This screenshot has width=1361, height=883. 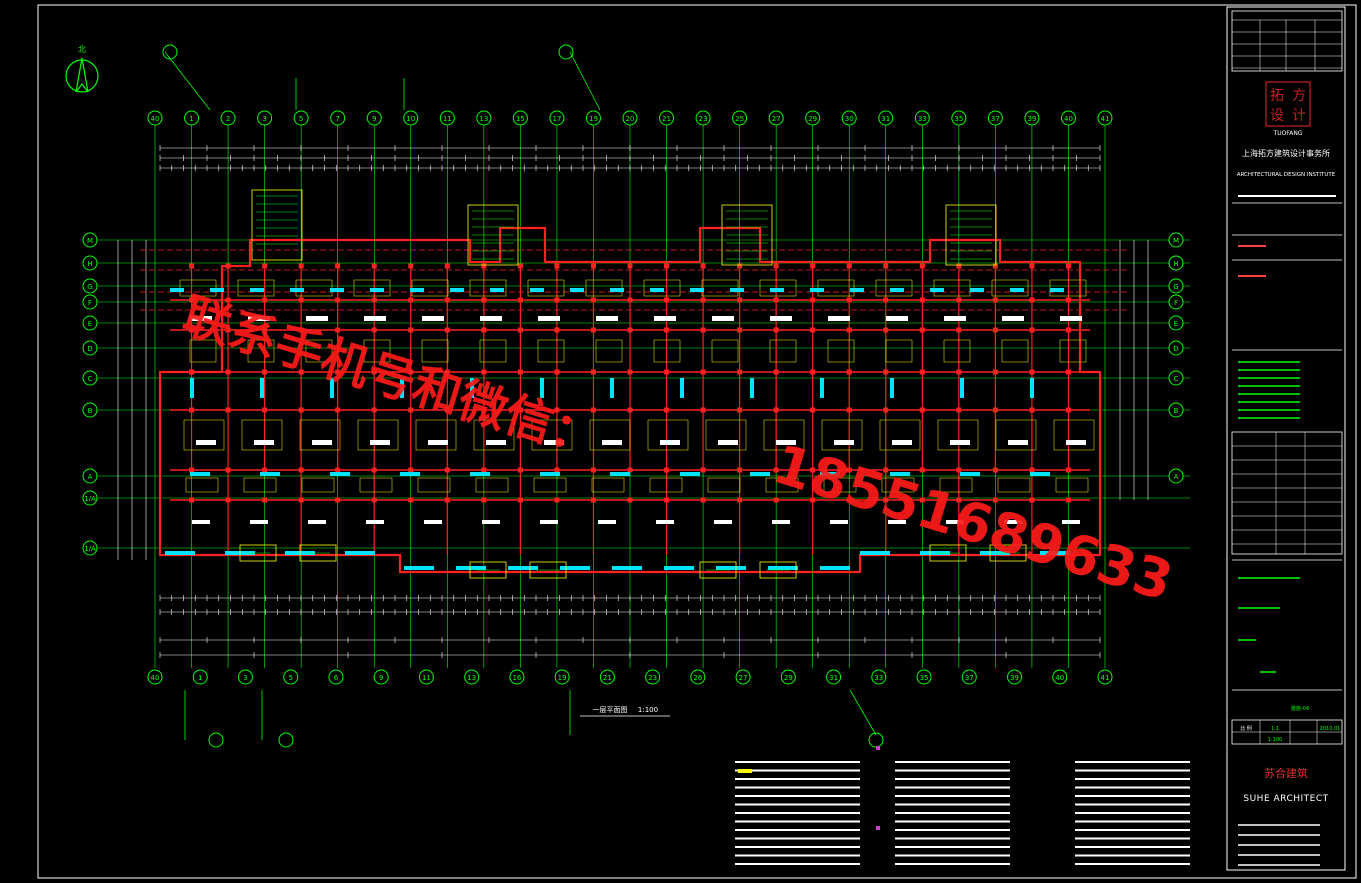 I want to click on axis-label-bottom: 41, so click(x=1105, y=678).